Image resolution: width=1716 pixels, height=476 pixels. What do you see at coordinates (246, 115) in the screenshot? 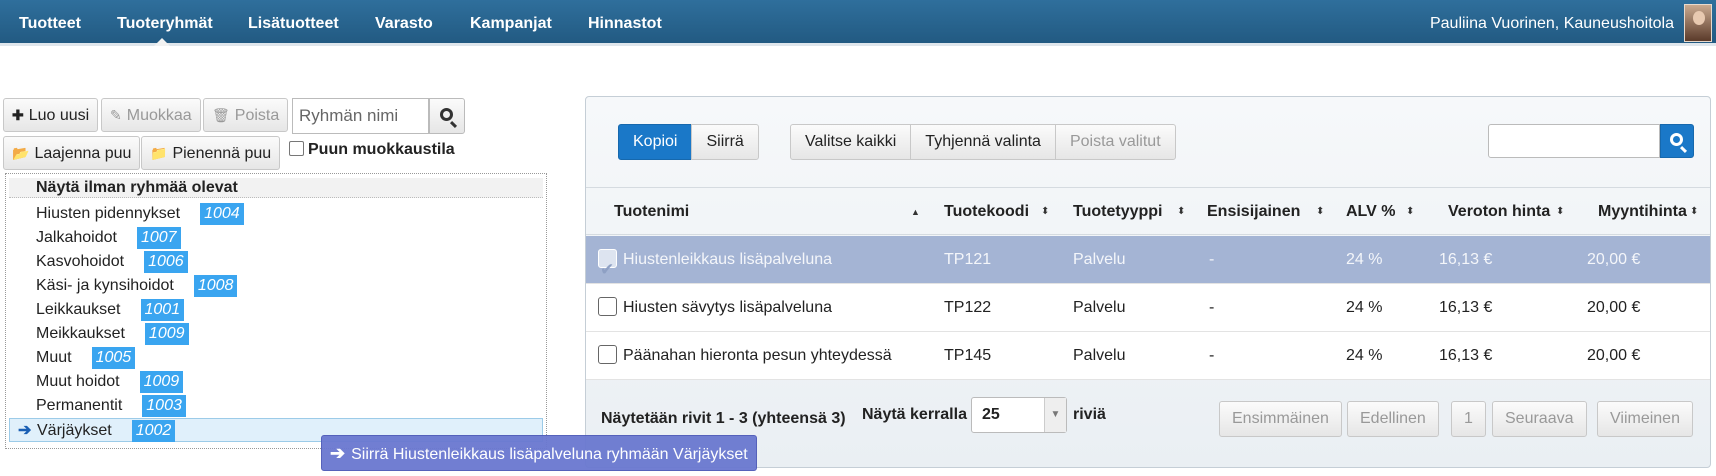
I see `delete-button: 🗑 Poista` at bounding box center [246, 115].